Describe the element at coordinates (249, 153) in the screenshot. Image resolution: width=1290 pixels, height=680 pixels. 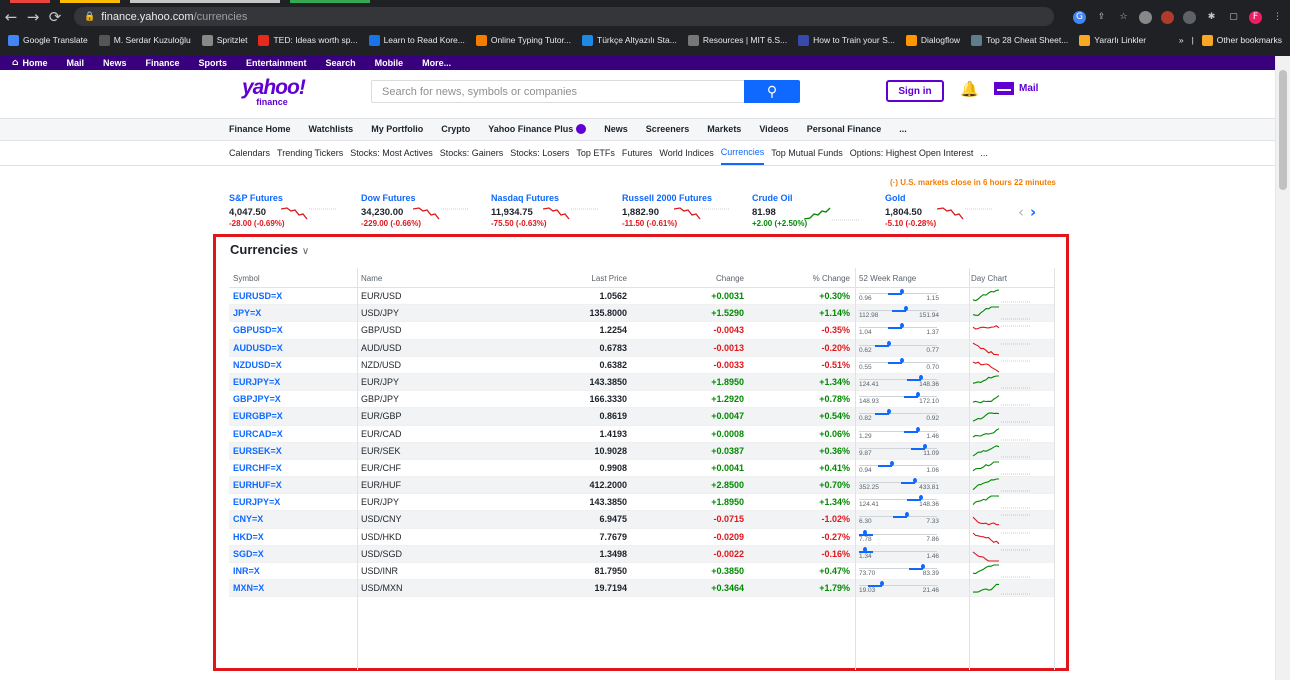
I see `sub-nav-item: Calendars` at that location.